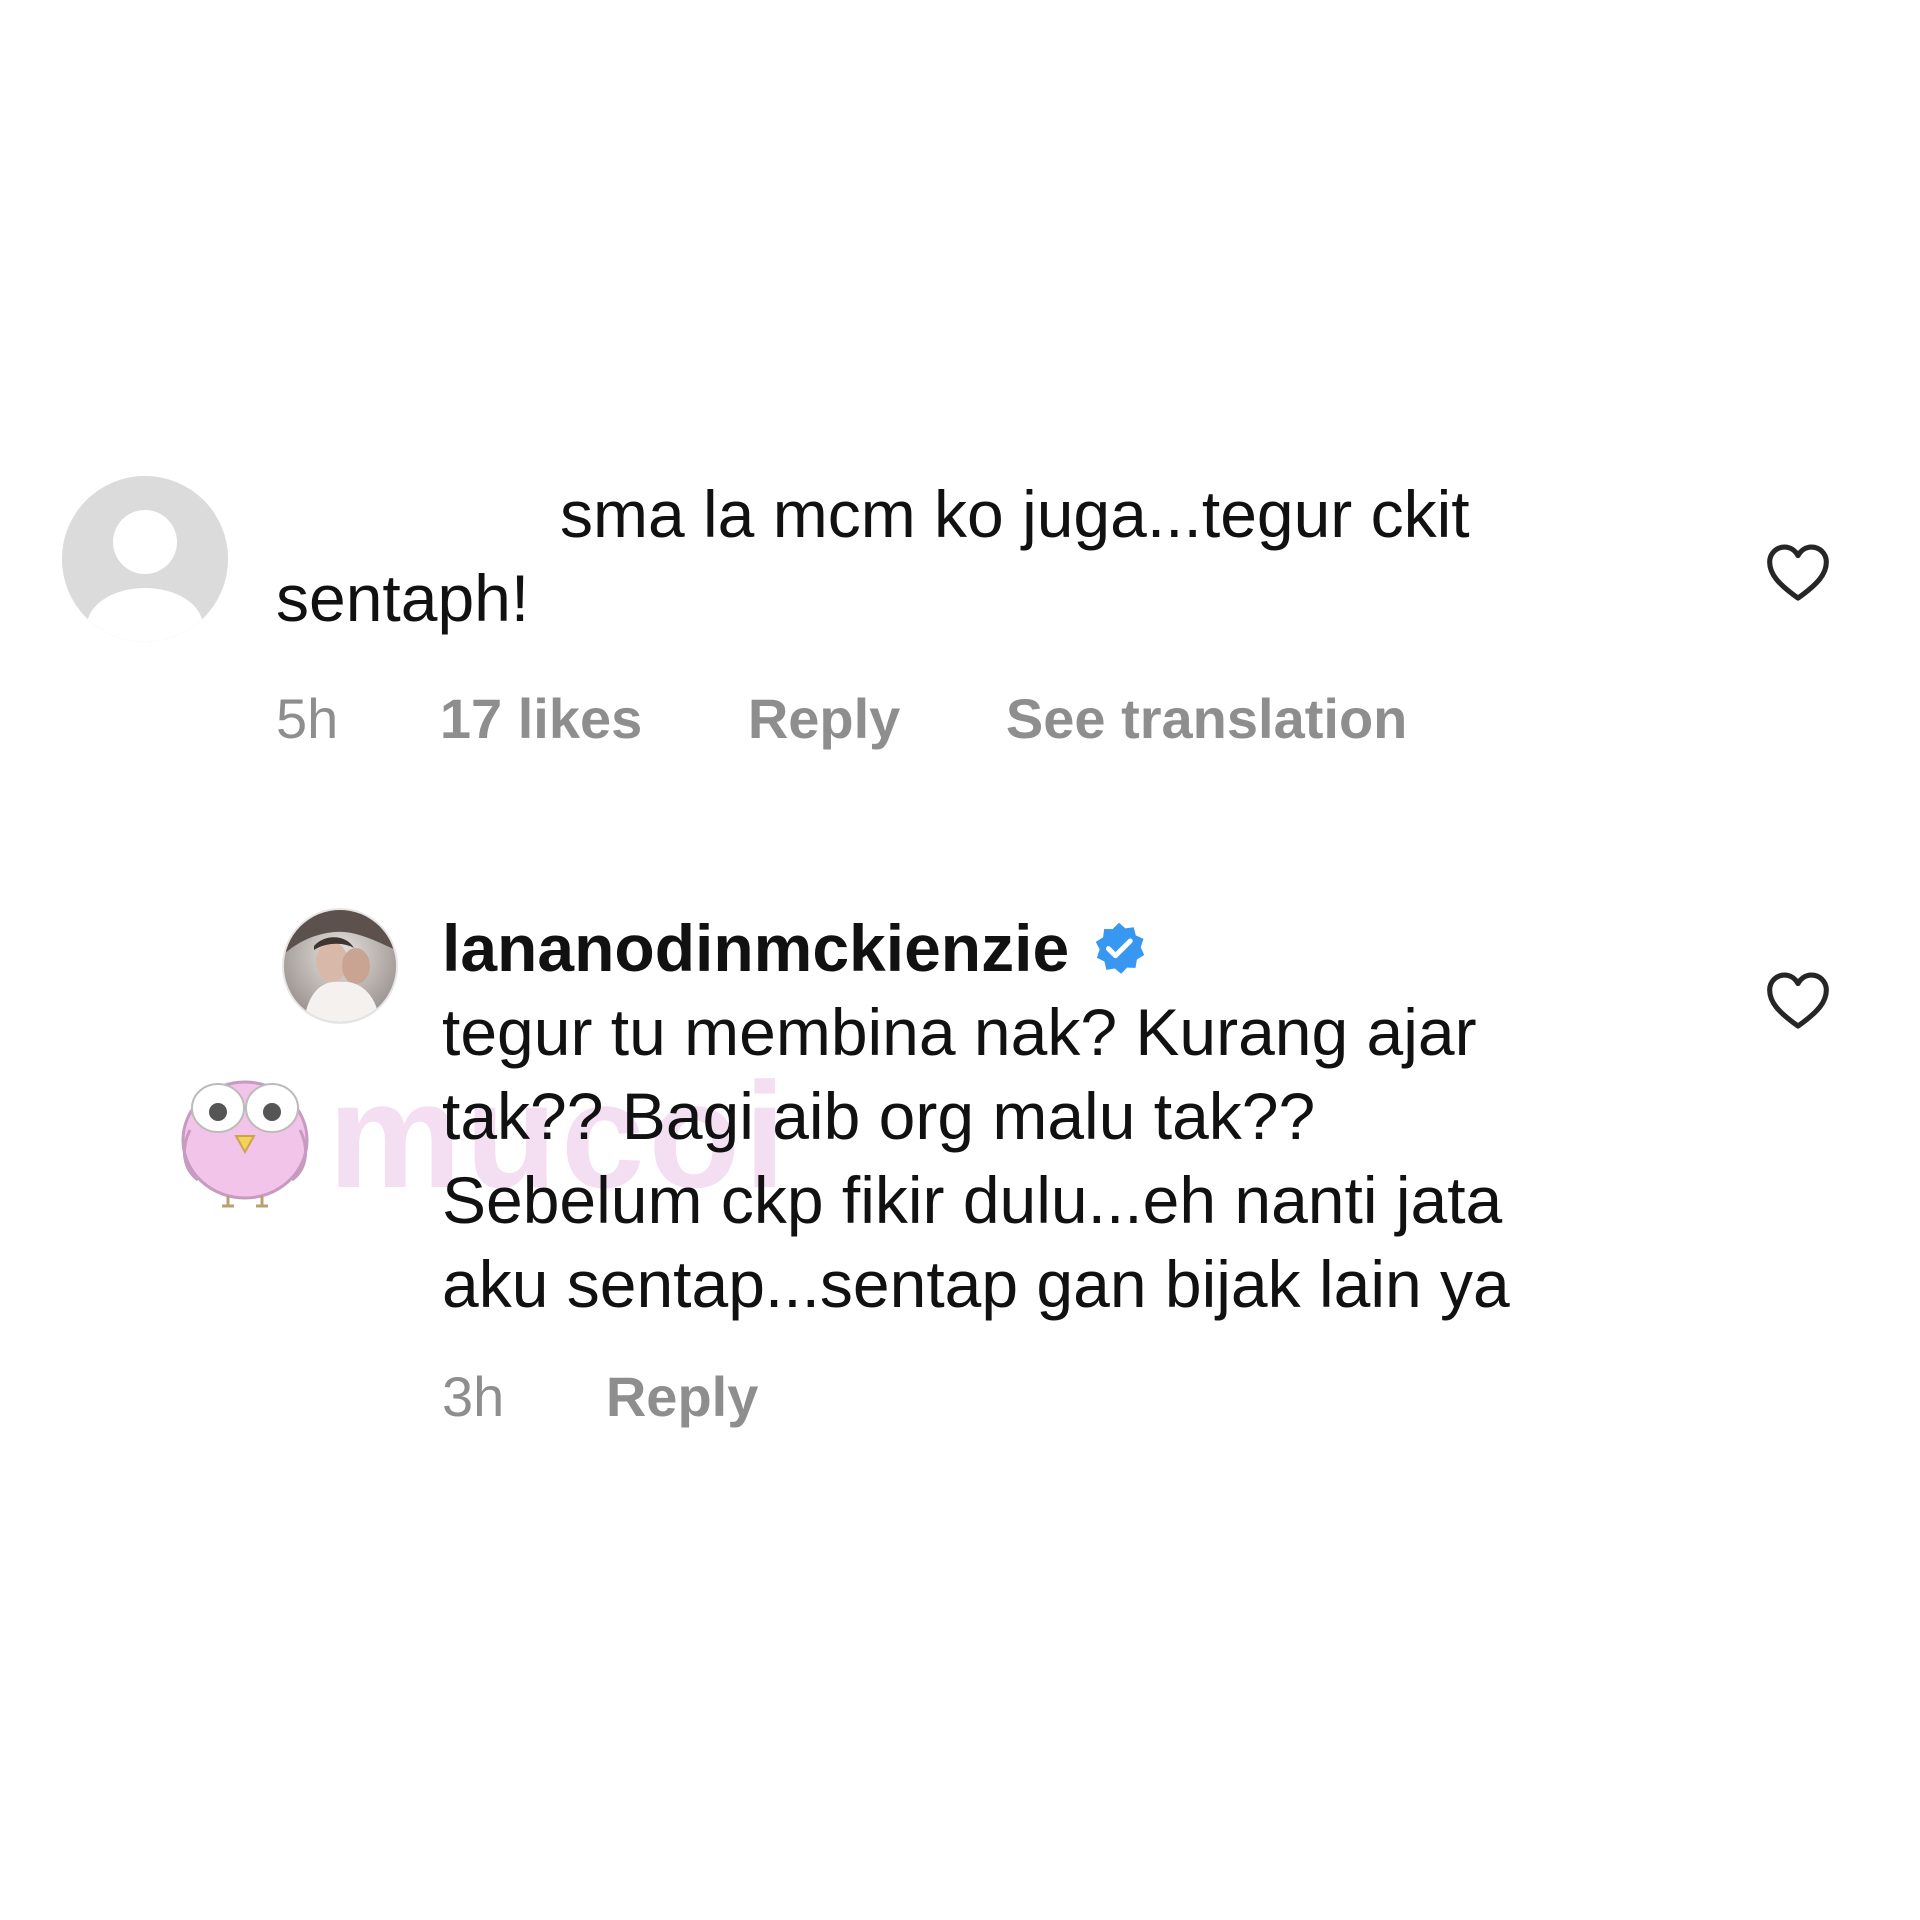 This screenshot has height=1920, width=1920. Describe the element at coordinates (879, 1116) in the screenshot. I see `comment-text-line: tak?? Bagi aib org malu tak??` at that location.